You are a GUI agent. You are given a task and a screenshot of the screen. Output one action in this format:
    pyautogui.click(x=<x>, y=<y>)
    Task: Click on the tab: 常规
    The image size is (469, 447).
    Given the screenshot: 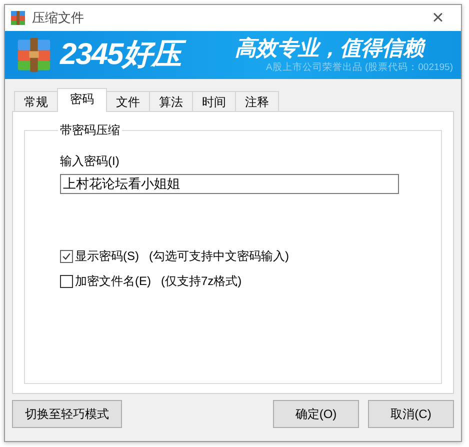 What is the action you would take?
    pyautogui.click(x=36, y=101)
    